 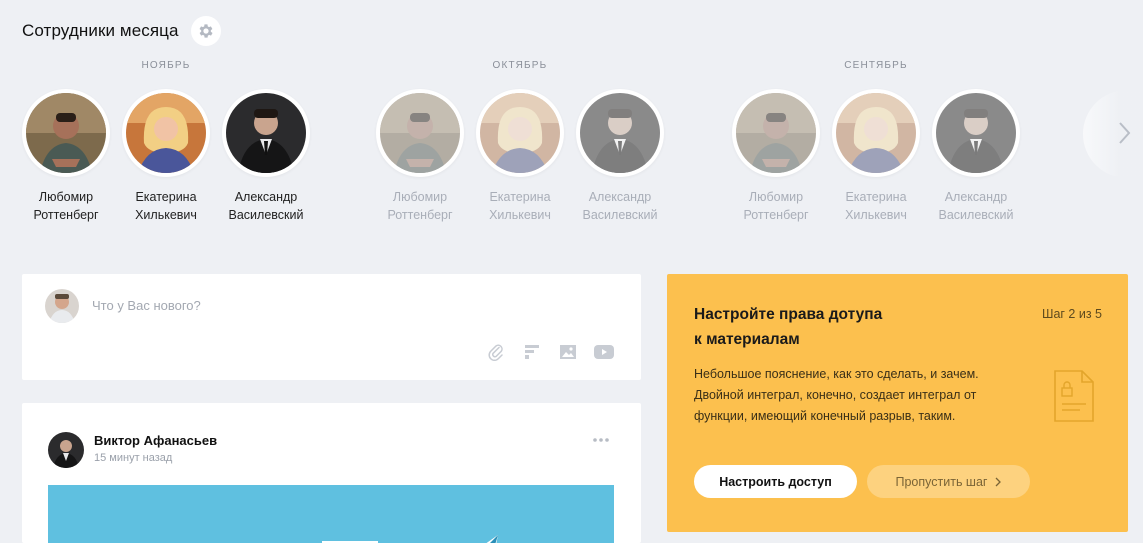 What do you see at coordinates (342, 305) in the screenshot?
I see `composer-input` at bounding box center [342, 305].